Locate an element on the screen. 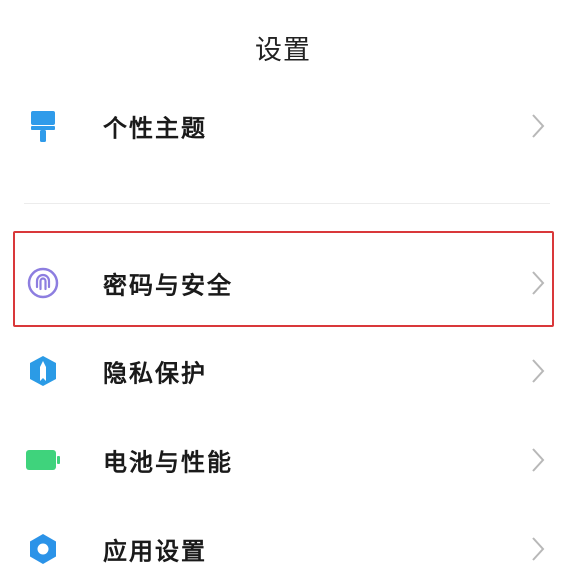 This screenshot has width=566, height=571. divider is located at coordinates (287, 203).